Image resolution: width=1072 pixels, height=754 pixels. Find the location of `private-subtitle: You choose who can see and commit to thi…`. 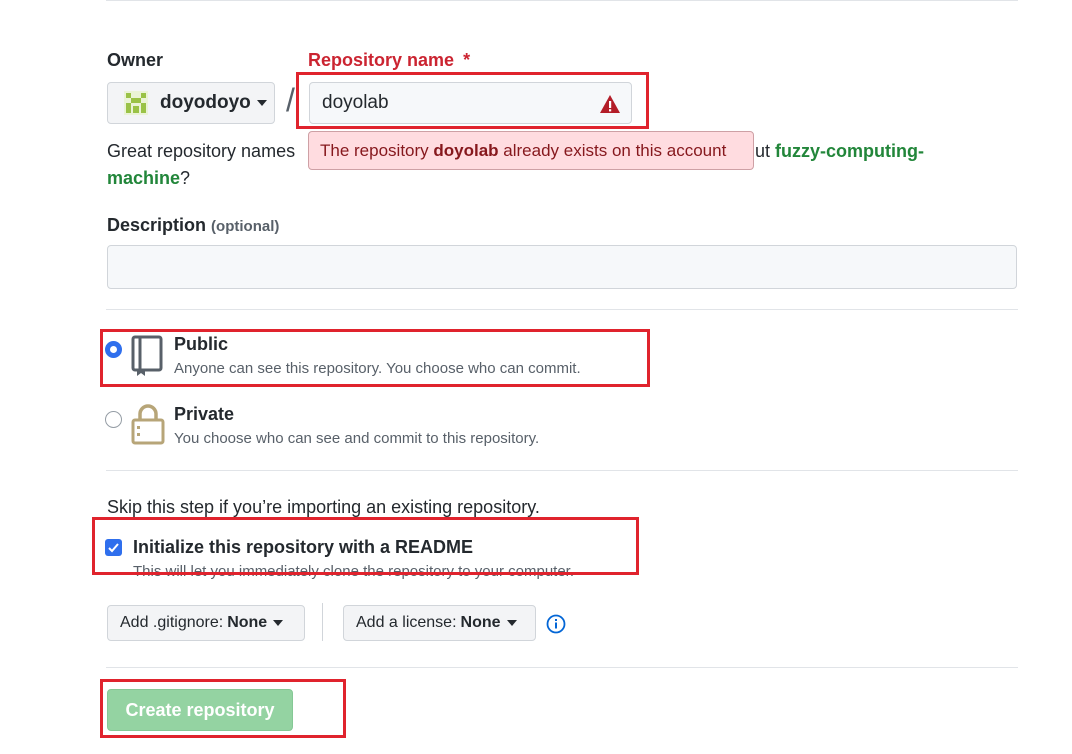

private-subtitle: You choose who can see and commit to thi… is located at coordinates (357, 438).